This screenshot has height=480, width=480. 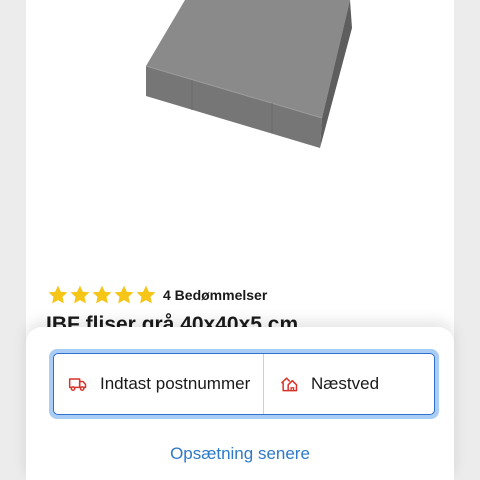 I want to click on location-selector-inner: Indtast postnummer Næstved, so click(x=244, y=384).